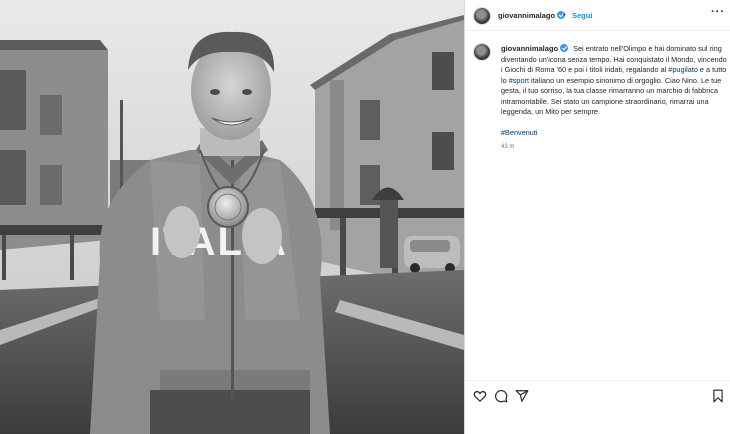  What do you see at coordinates (564, 48) in the screenshot?
I see `verified-badge-icon` at bounding box center [564, 48].